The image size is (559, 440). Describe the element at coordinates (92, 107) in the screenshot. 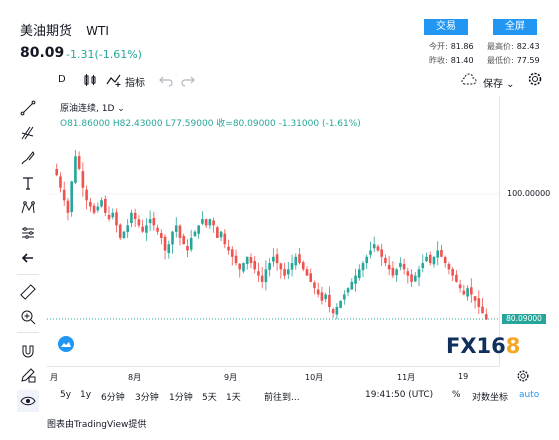

I see `chart-legend-title: 原油连续, 1D ⌄` at that location.